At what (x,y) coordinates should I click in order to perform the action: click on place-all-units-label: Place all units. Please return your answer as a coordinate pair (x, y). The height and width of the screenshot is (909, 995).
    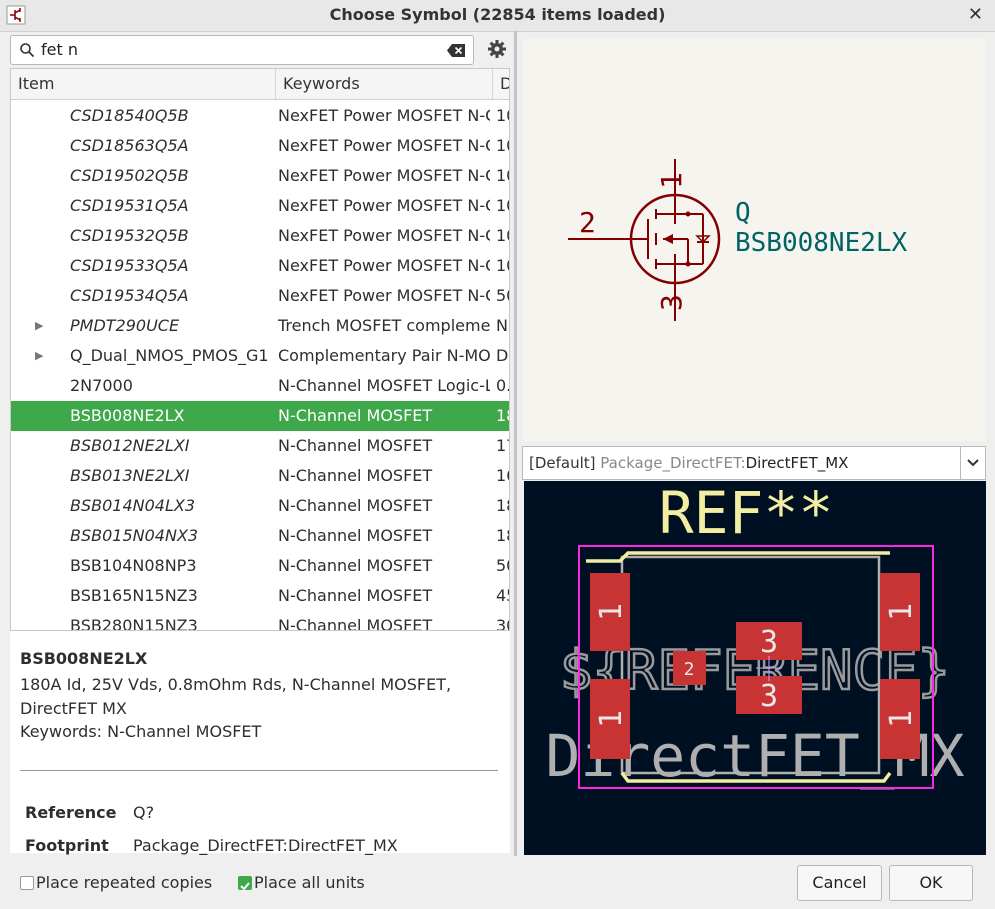
    Looking at the image, I should click on (309, 882).